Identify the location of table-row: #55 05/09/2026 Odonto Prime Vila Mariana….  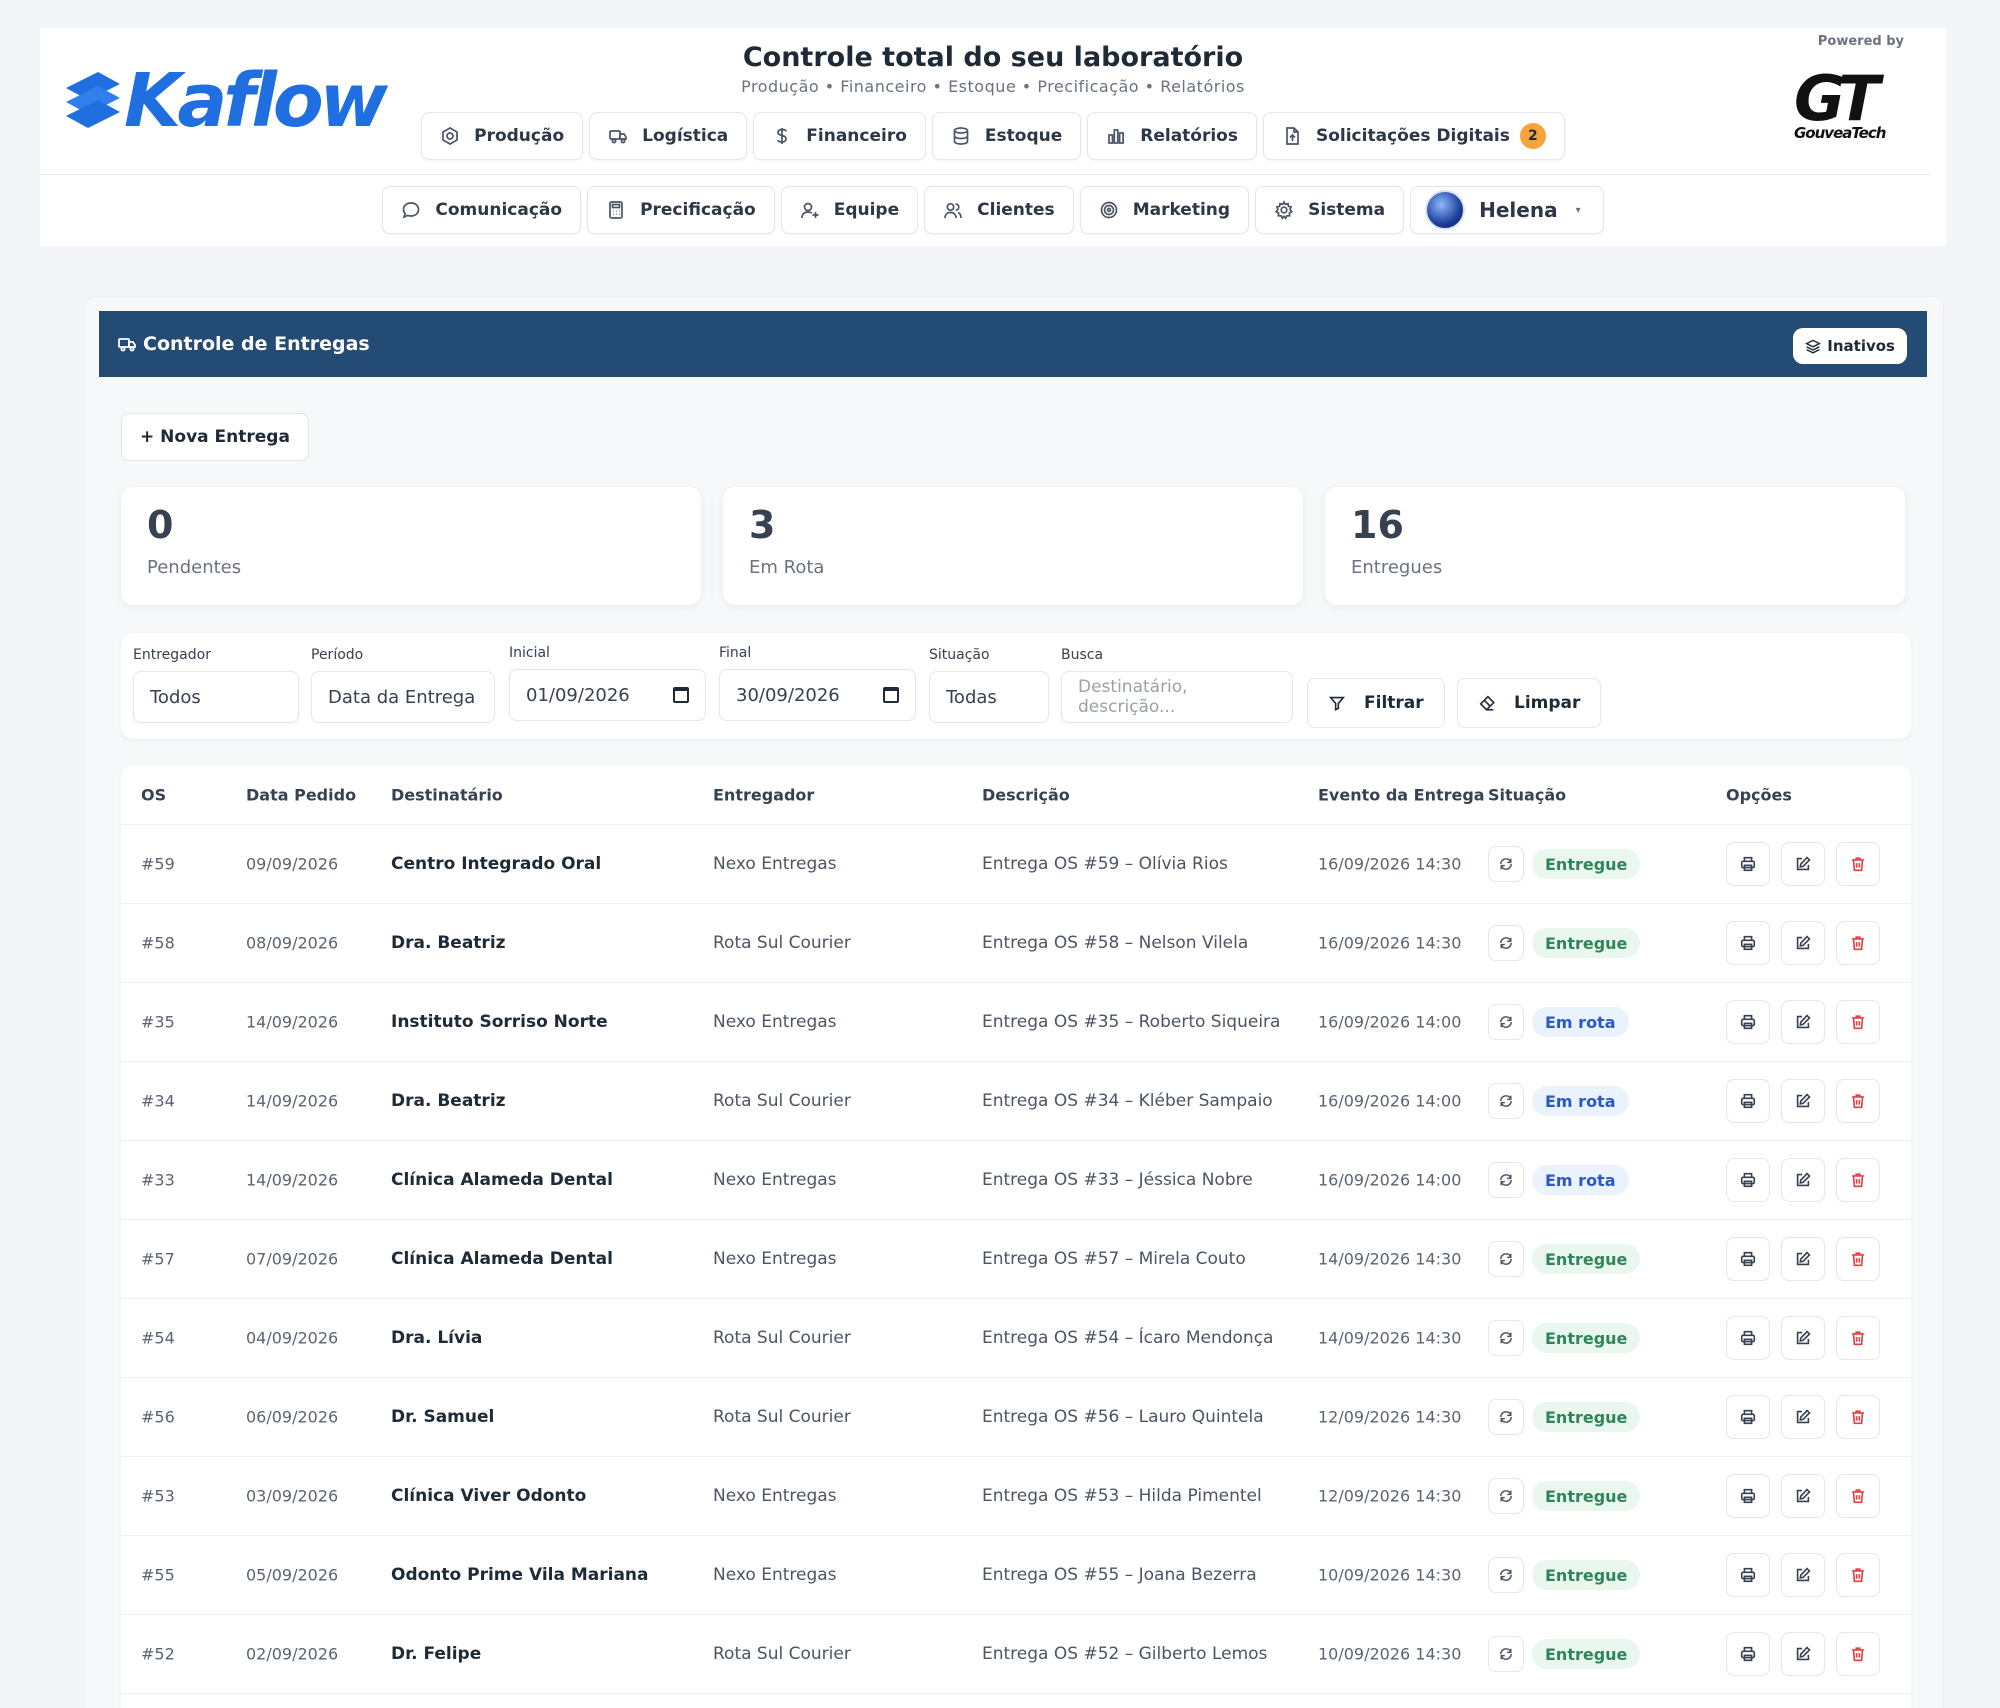
(1016, 1575).